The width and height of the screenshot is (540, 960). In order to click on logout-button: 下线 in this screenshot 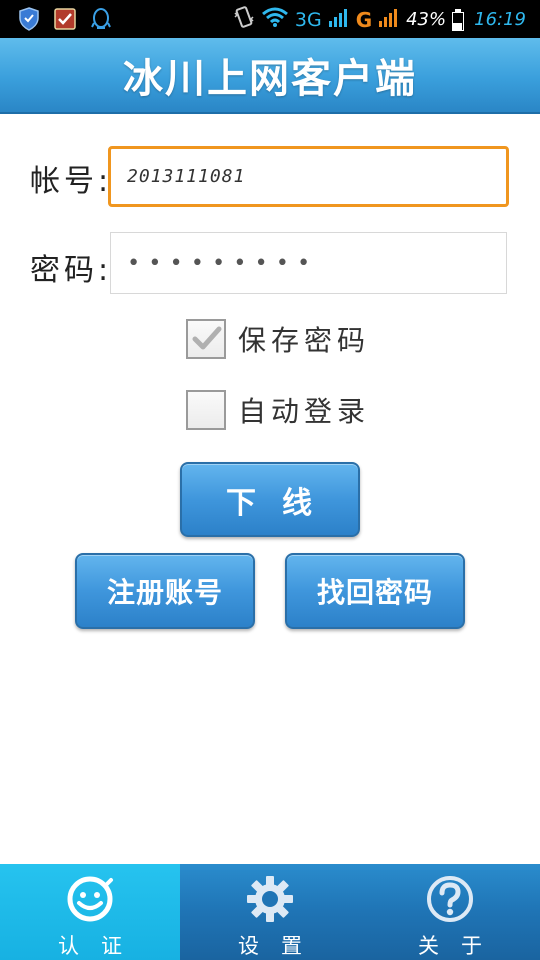, I will do `click(270, 499)`.